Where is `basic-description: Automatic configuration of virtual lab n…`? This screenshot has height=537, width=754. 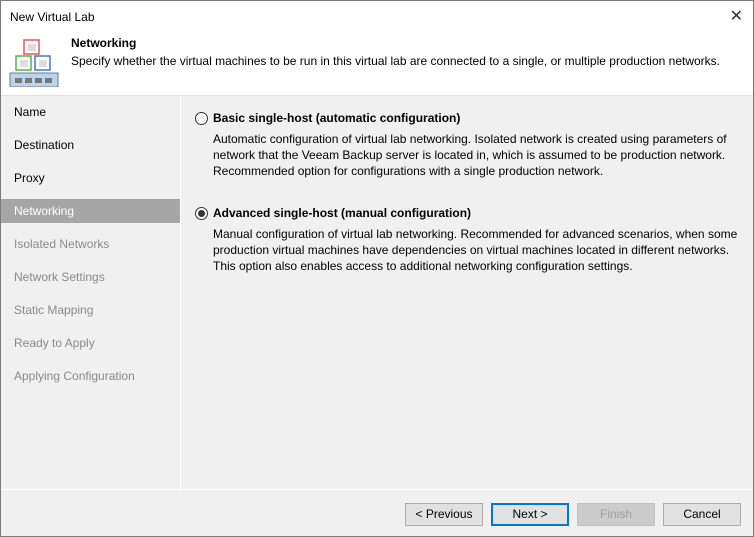 basic-description: Automatic configuration of virtual lab n… is located at coordinates (470, 155).